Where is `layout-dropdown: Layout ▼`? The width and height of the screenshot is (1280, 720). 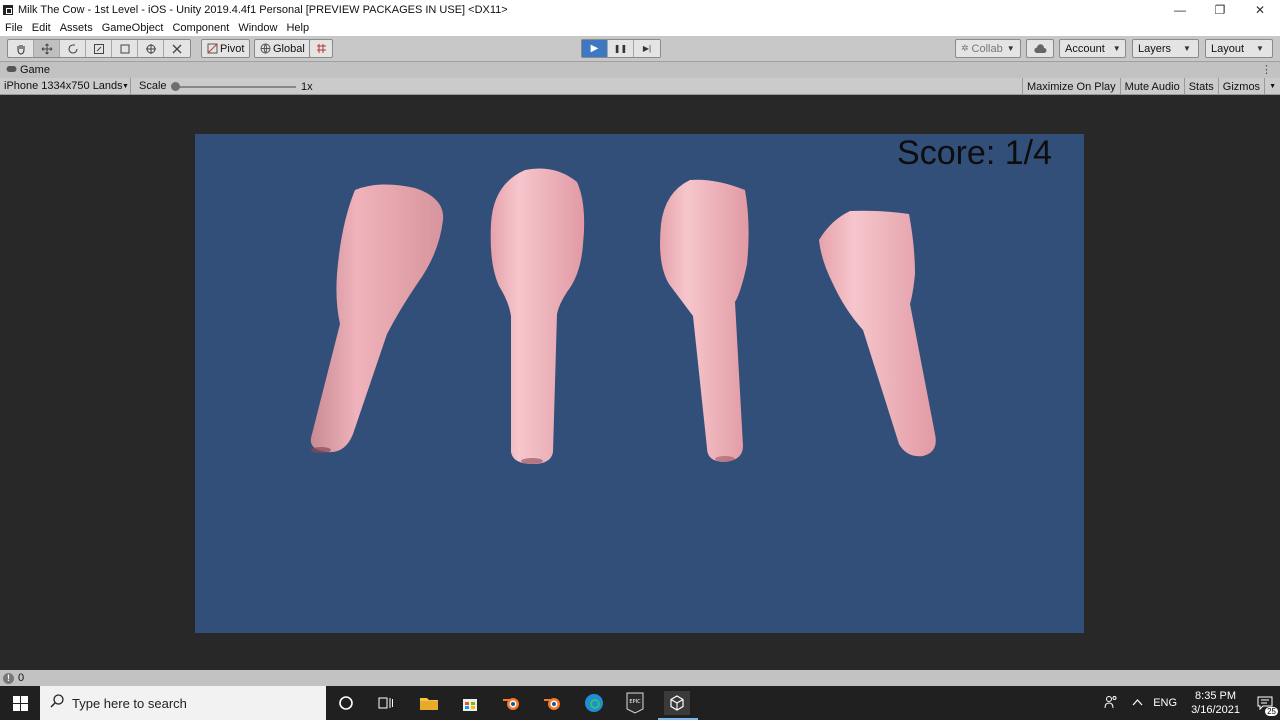
layout-dropdown: Layout ▼ is located at coordinates (1239, 48).